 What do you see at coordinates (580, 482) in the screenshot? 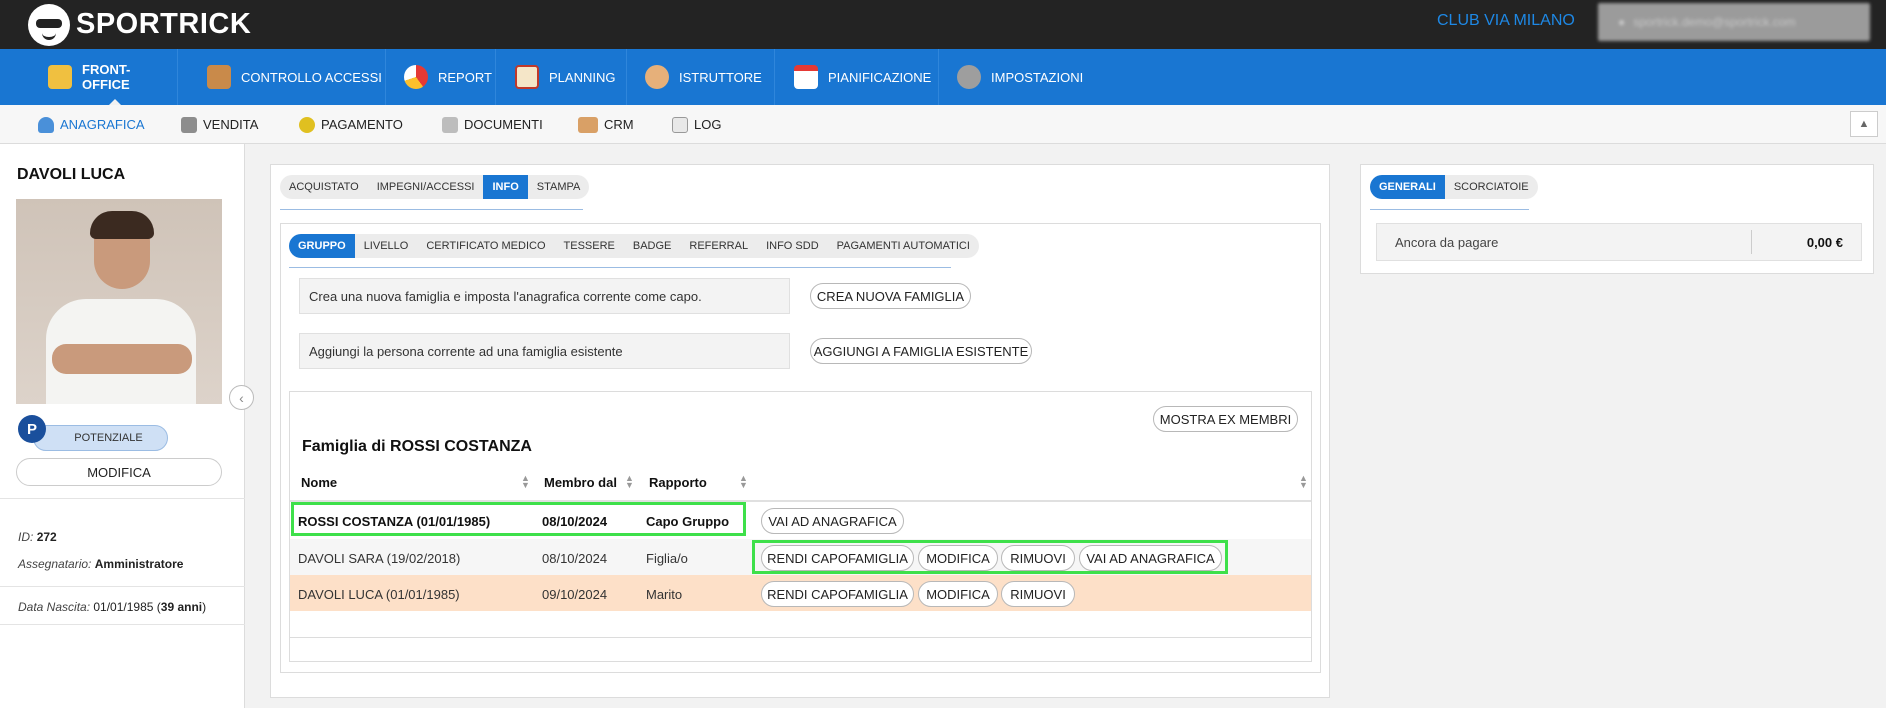
I see `column-header-membro-dal: Membro dal` at bounding box center [580, 482].